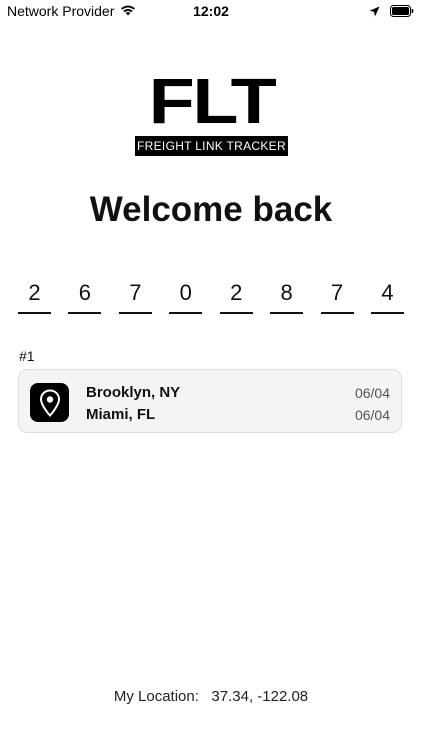 The height and width of the screenshot is (750, 422). I want to click on my-location: My Location: 37.34, -122.08, so click(211, 696).